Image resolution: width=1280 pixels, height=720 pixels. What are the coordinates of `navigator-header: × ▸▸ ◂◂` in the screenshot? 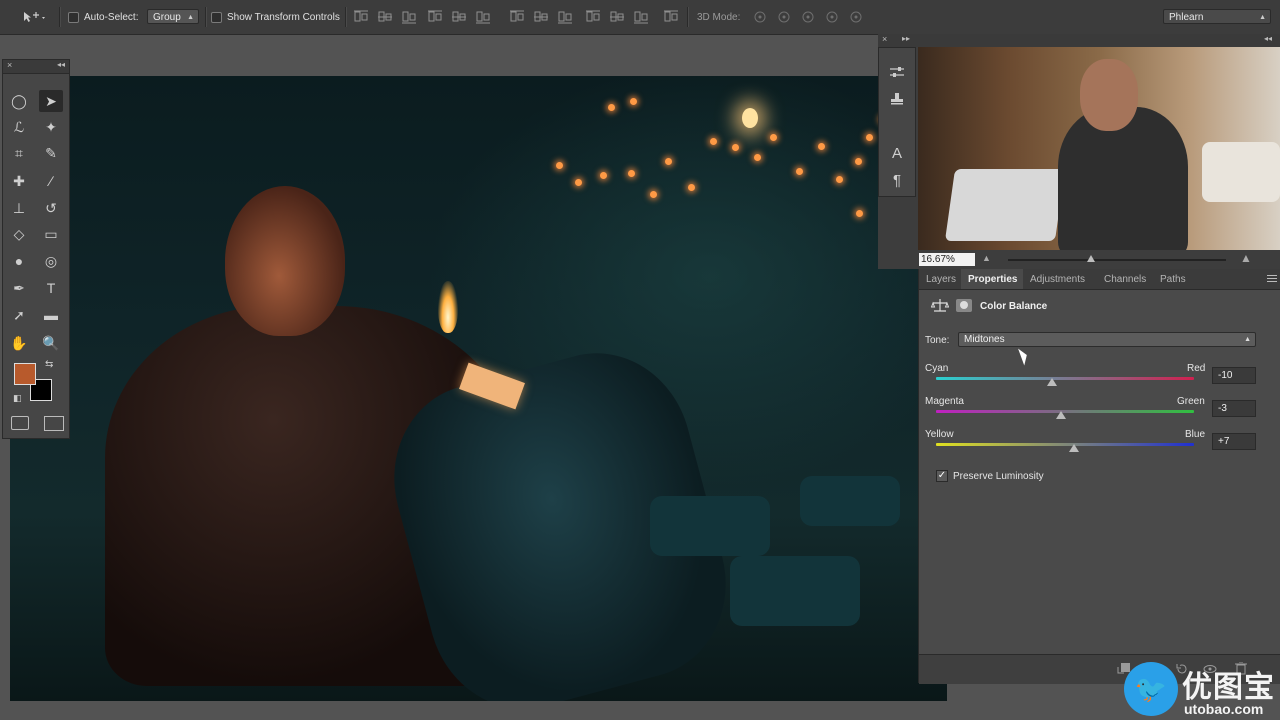 It's located at (1079, 40).